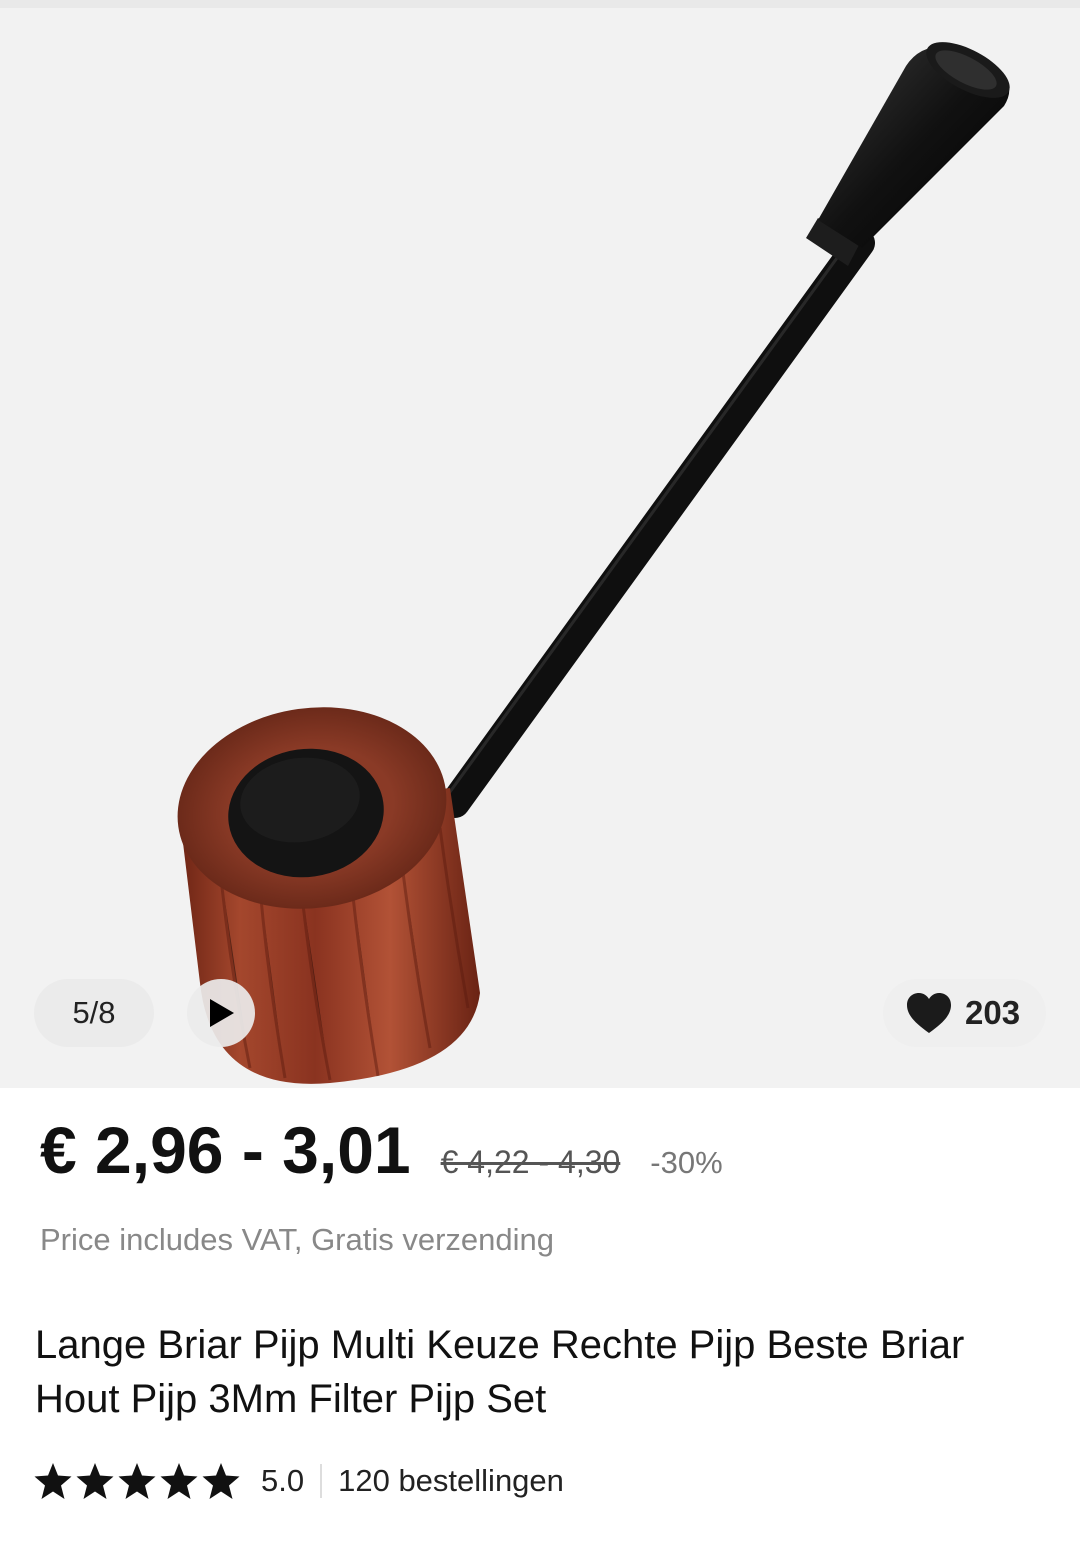 The width and height of the screenshot is (1080, 1542). I want to click on rating-value: 5.0, so click(283, 1480).